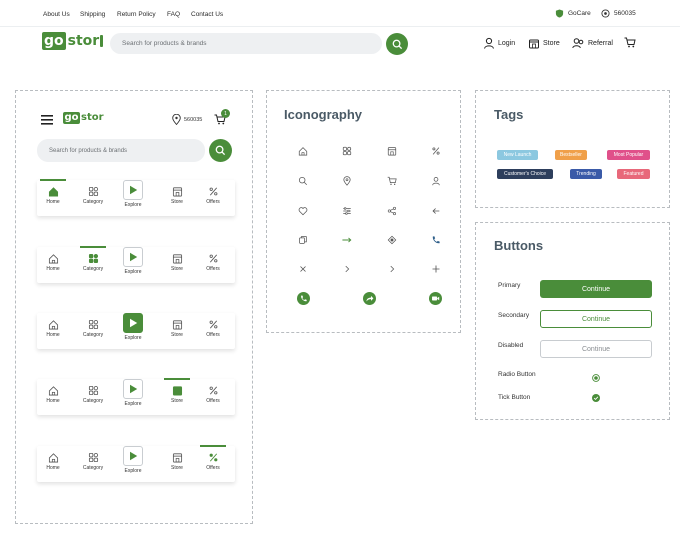  I want to click on location-icon, so click(605, 13).